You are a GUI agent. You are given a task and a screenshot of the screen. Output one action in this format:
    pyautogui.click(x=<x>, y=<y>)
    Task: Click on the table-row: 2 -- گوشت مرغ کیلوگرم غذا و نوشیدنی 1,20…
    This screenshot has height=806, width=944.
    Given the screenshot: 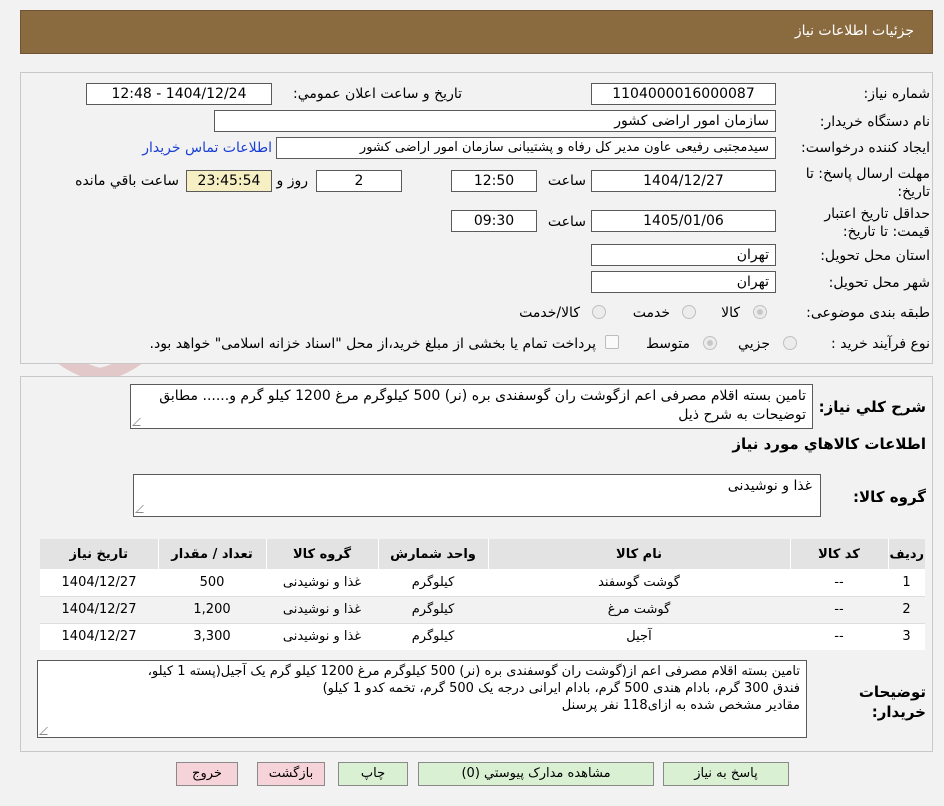 What is the action you would take?
    pyautogui.click(x=482, y=609)
    